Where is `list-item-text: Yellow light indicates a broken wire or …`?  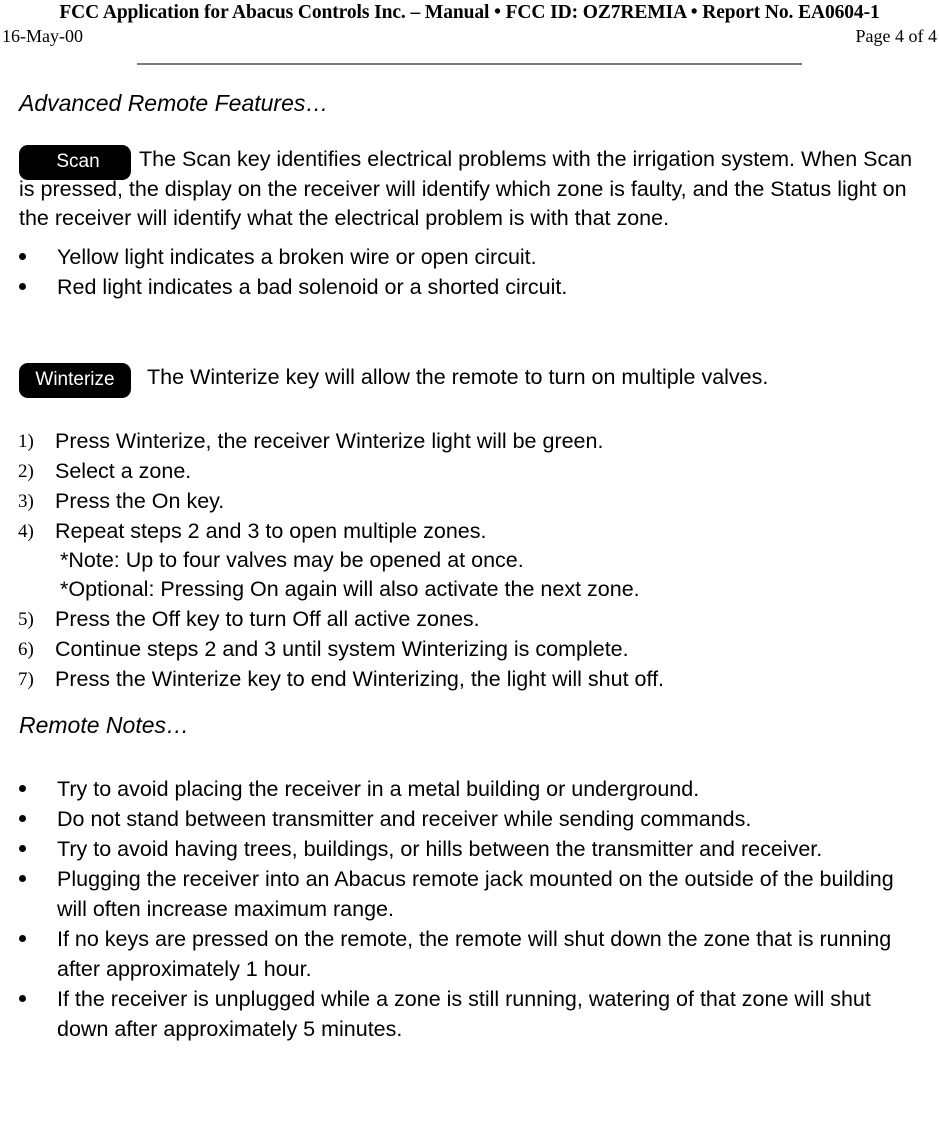 list-item-text: Yellow light indicates a broken wire or … is located at coordinates (297, 256).